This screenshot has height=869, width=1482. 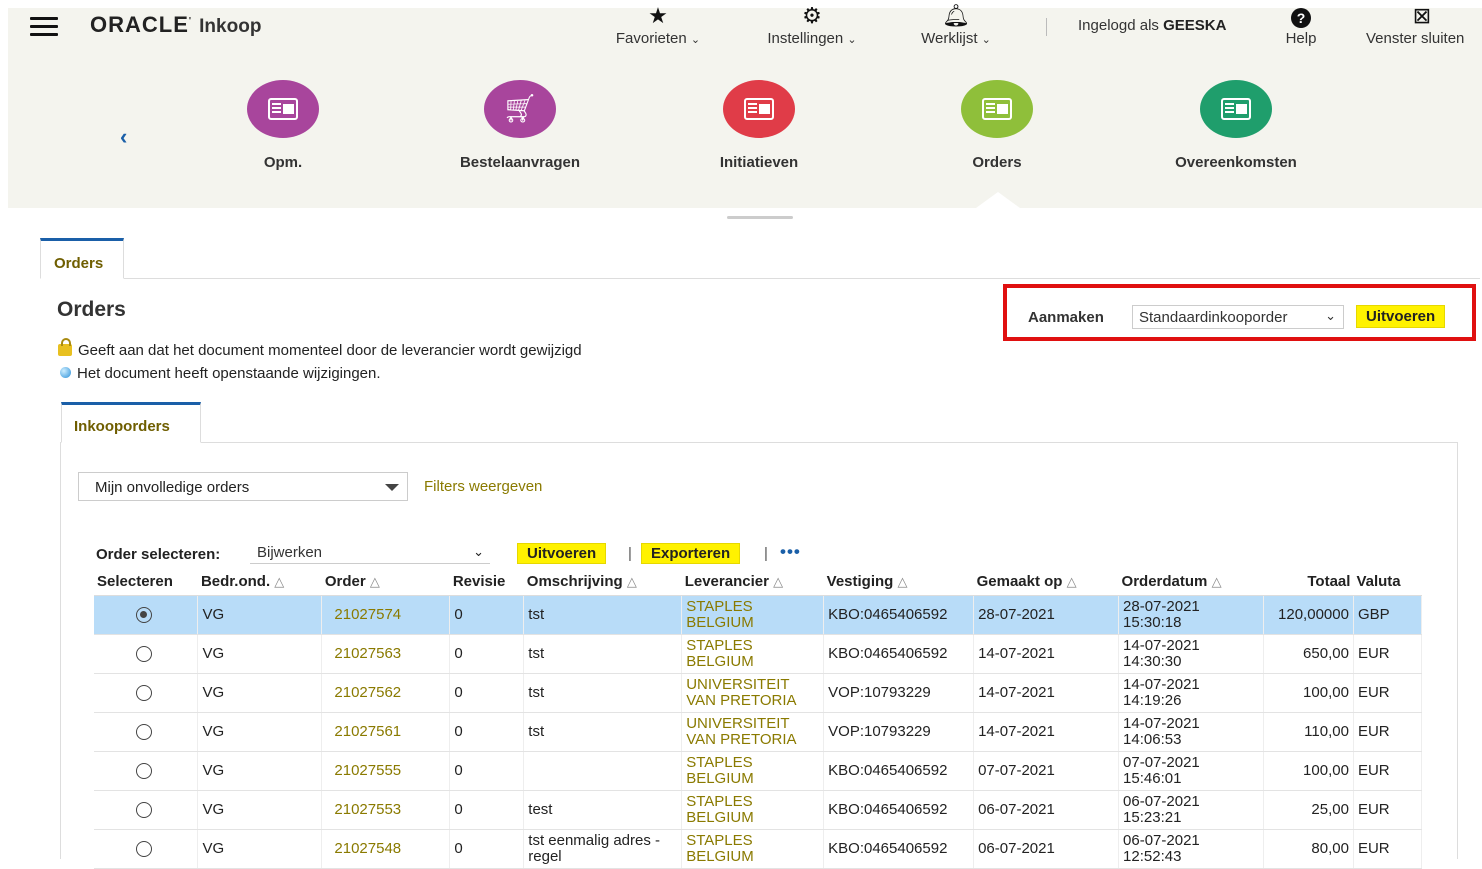 I want to click on tab-purchase-orders: Inkooporders, so click(x=131, y=422).